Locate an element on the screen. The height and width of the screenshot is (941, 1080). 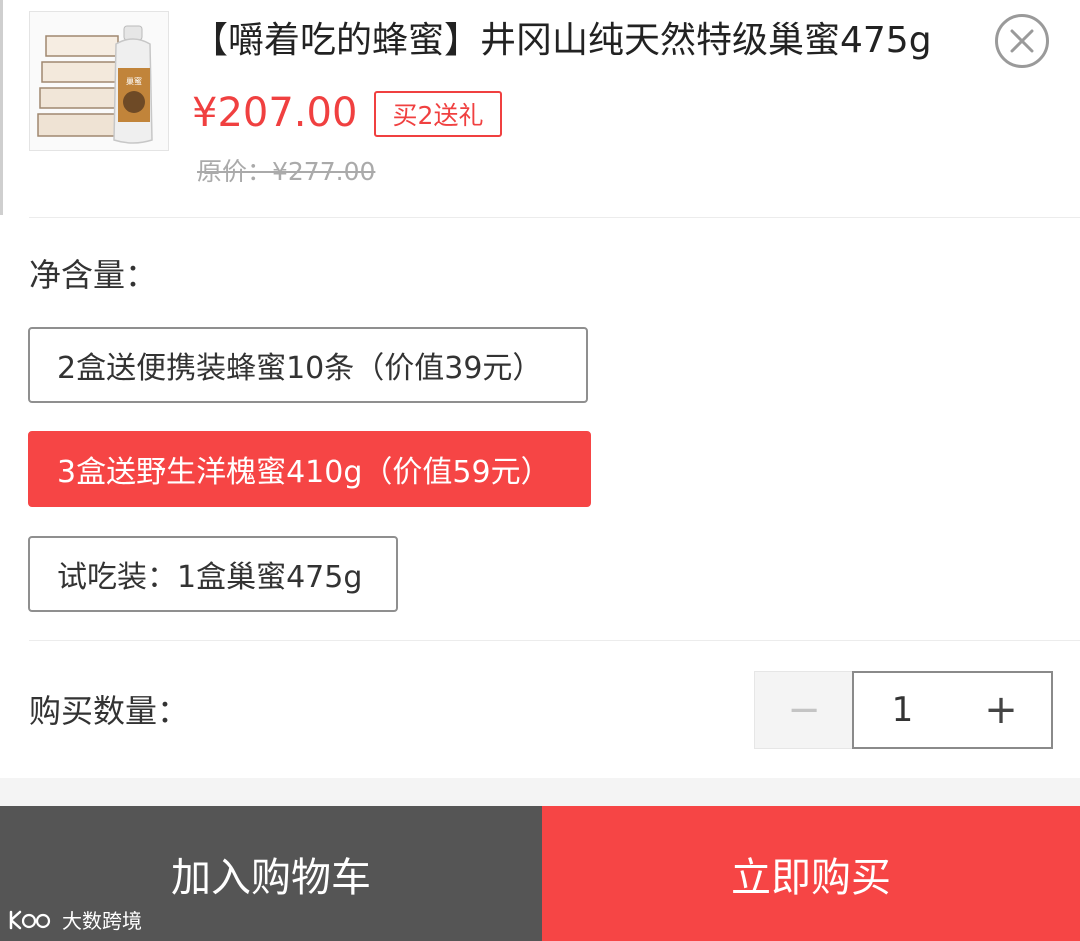
quantity-decrease-button: − is located at coordinates (804, 710).